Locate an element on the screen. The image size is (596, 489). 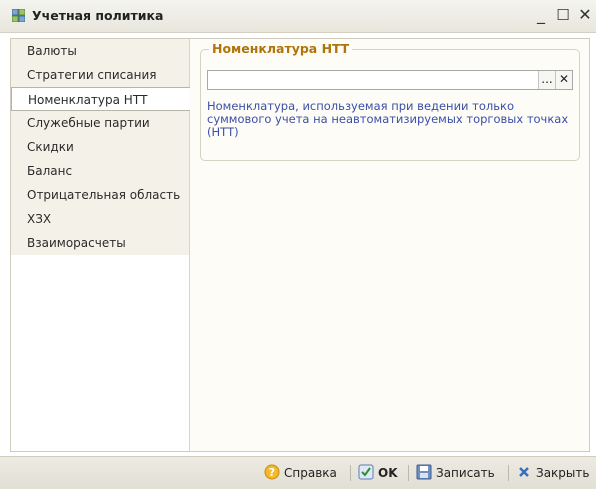
sidebar-item-settlements: Взаиморасчеты is located at coordinates (100, 243).